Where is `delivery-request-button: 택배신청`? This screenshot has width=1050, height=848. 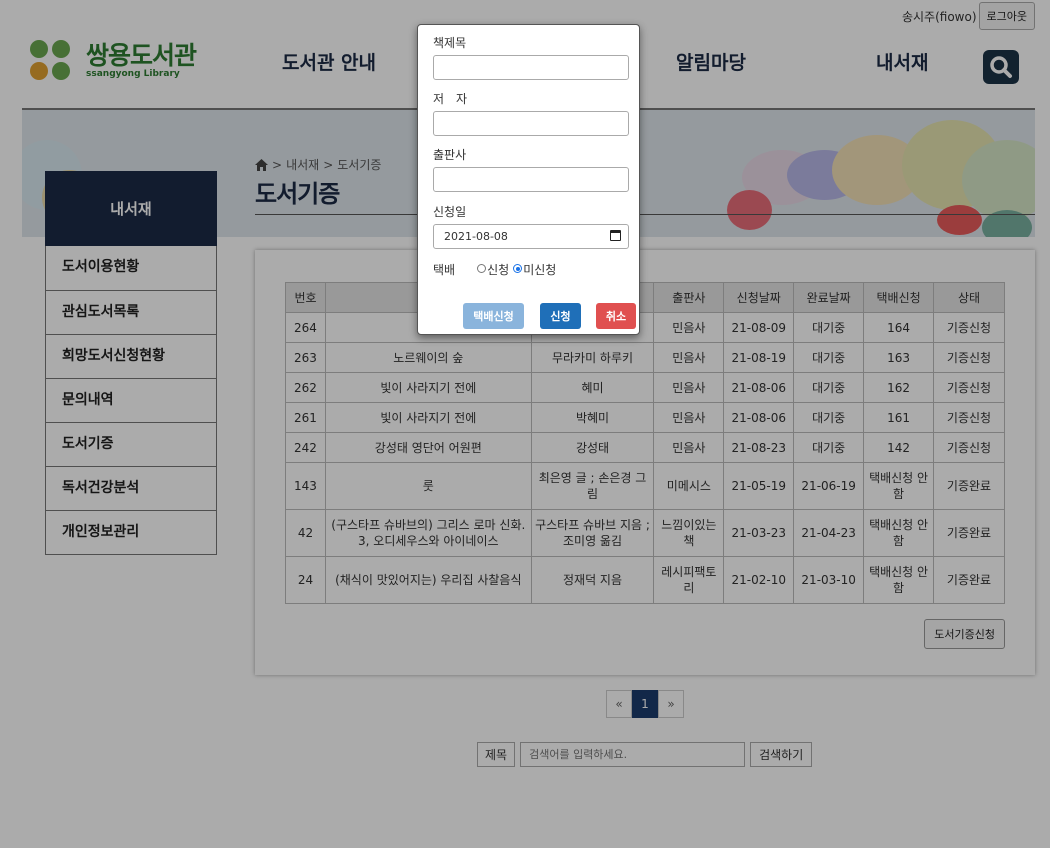 delivery-request-button: 택배신청 is located at coordinates (493, 316).